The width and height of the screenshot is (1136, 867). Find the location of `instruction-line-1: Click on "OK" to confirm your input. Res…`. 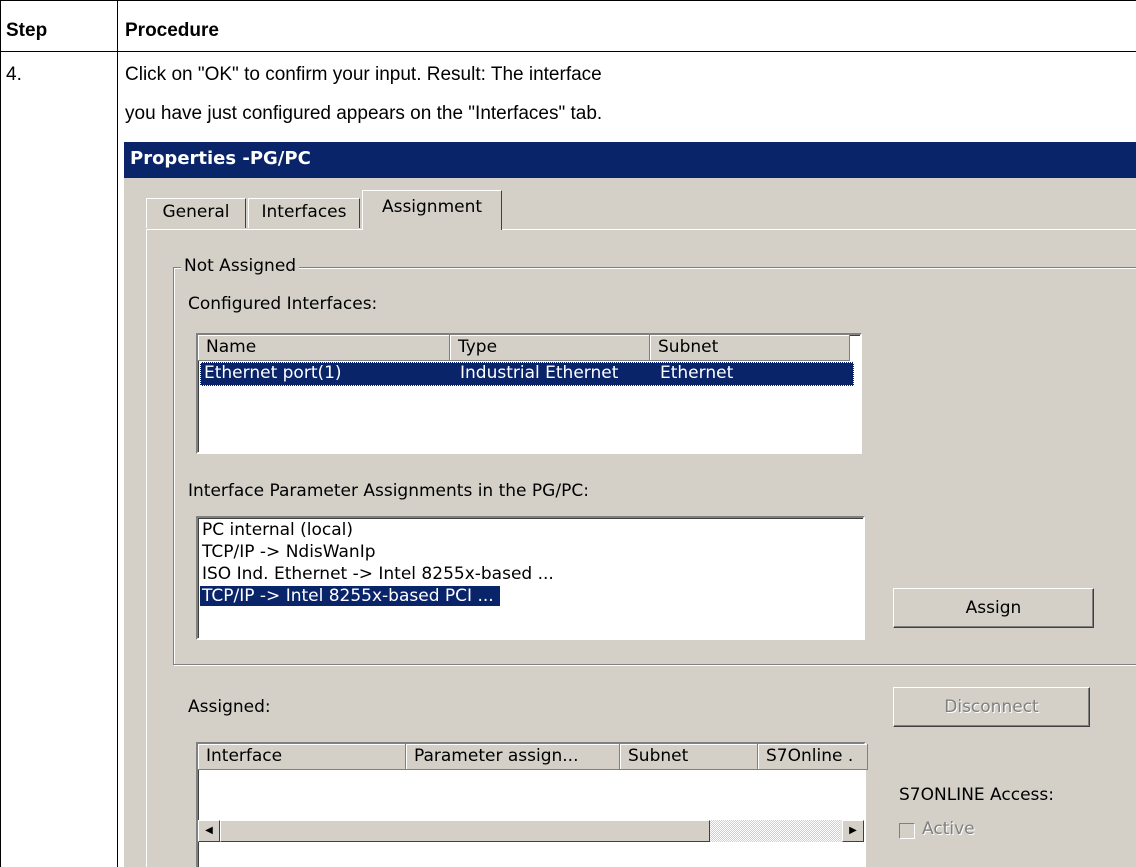

instruction-line-1: Click on "OK" to confirm your input. Res… is located at coordinates (363, 74).